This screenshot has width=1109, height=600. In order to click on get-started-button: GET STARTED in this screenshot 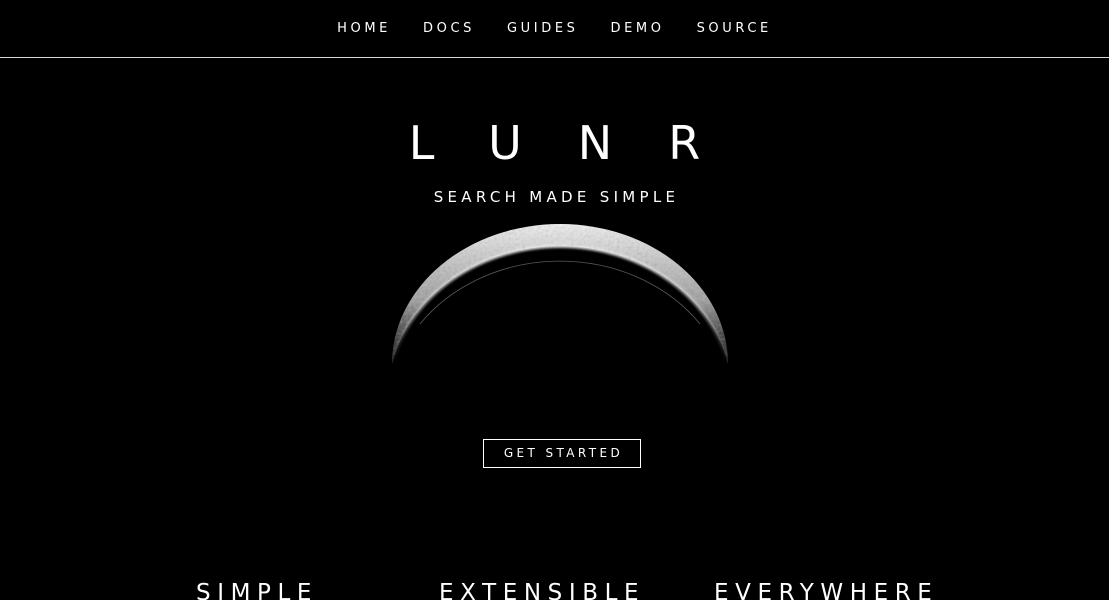, I will do `click(562, 453)`.